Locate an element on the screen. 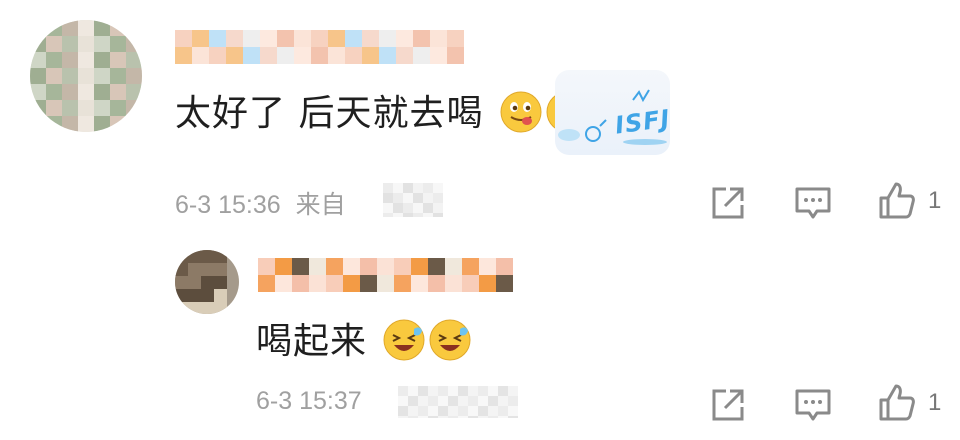  reply-meta: 6-3 15:37 is located at coordinates (309, 401).